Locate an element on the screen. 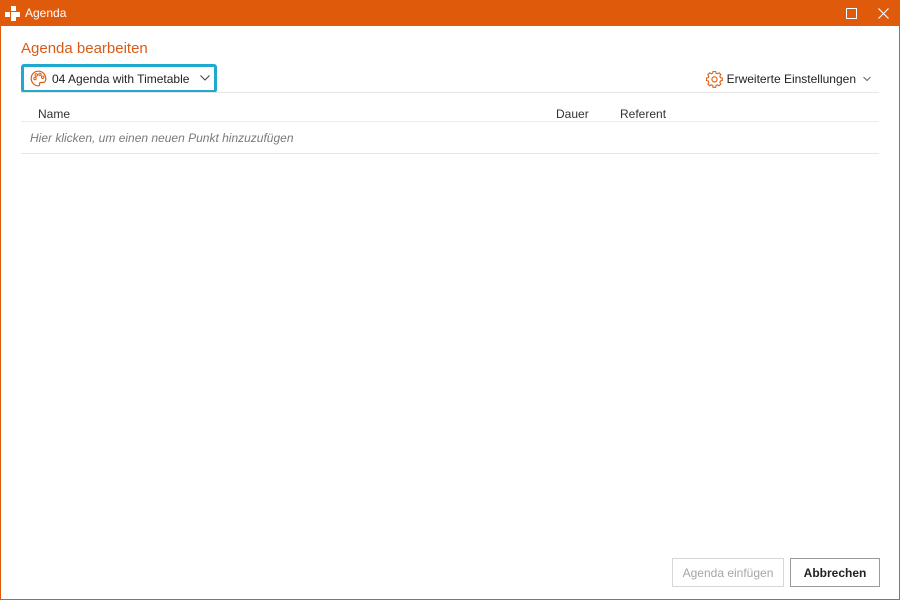  window-title: Agenda is located at coordinates (46, 13).